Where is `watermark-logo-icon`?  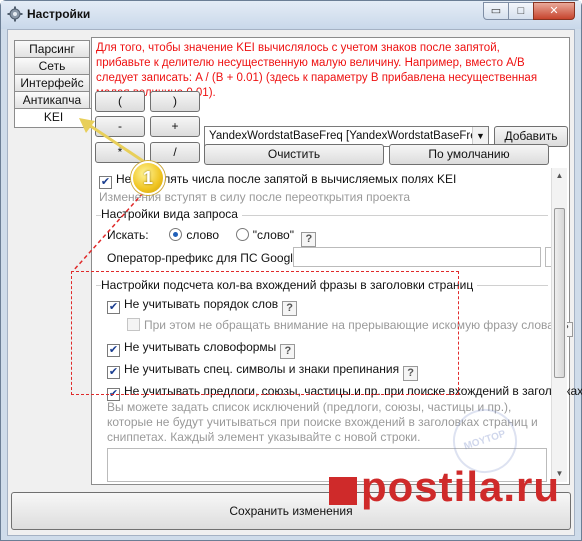
watermark-logo-icon is located at coordinates (343, 491).